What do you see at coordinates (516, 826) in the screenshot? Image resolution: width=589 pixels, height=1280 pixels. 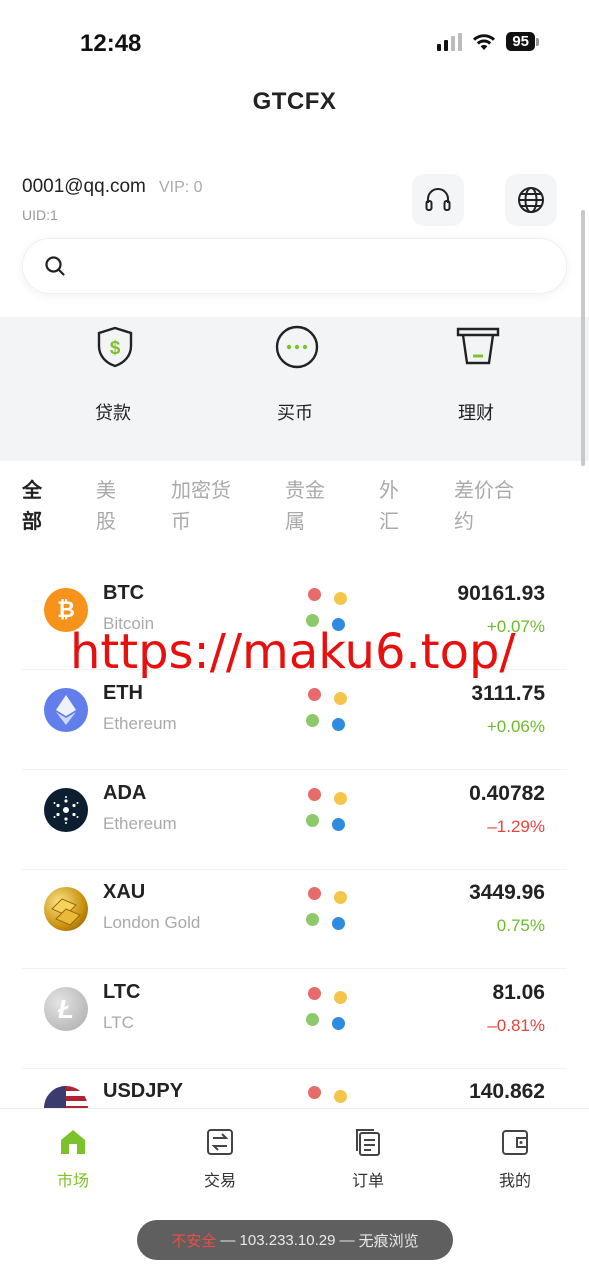 I see `coin-change: –1.29%` at bounding box center [516, 826].